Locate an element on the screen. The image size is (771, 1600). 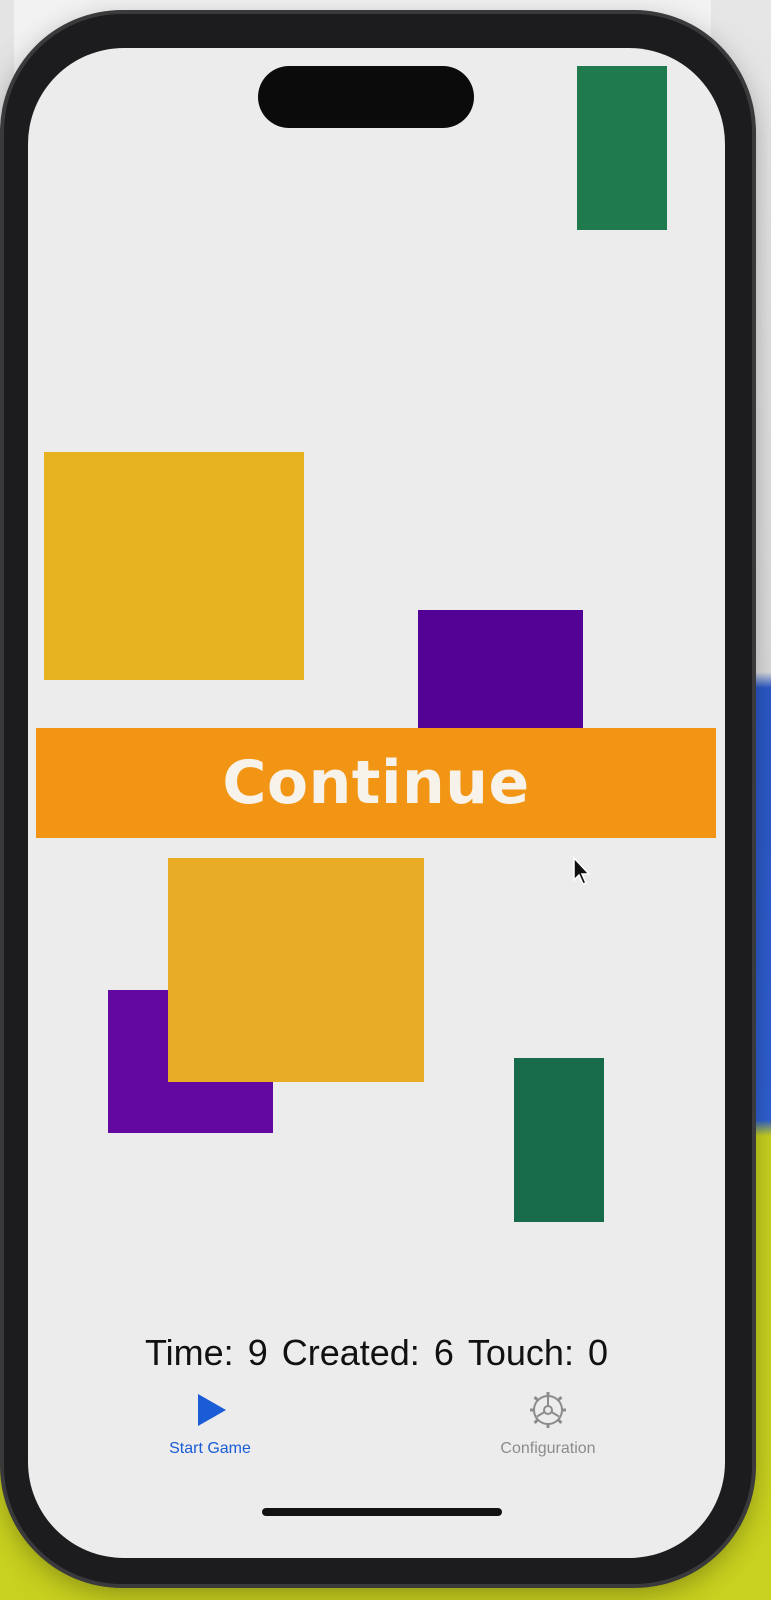
touch-value: 0 is located at coordinates (597, 1352).